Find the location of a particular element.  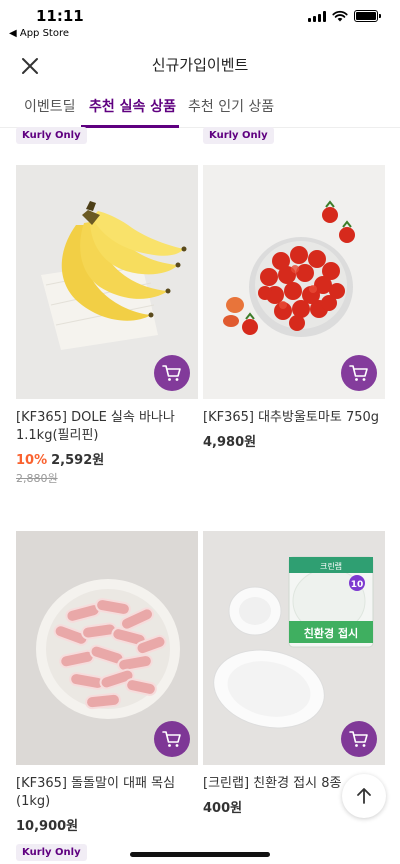

plate-package-count: 10 is located at coordinates (357, 585).